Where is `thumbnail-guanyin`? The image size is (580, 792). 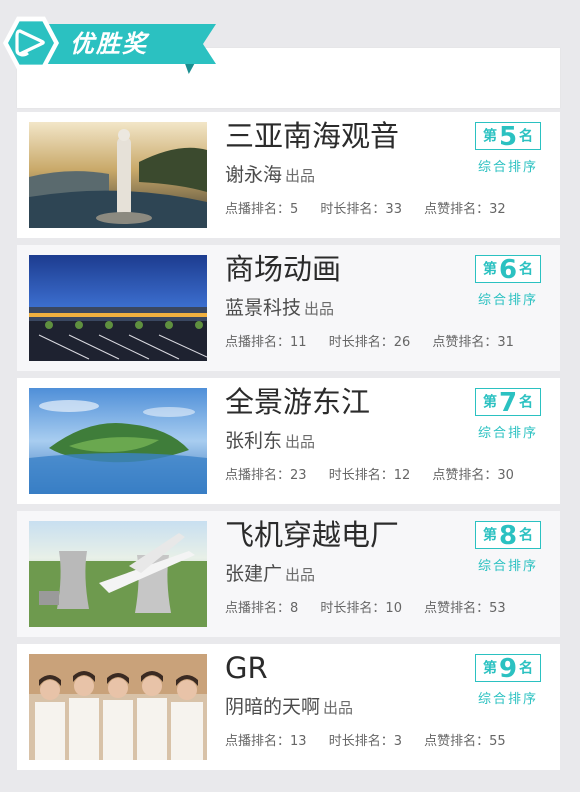 thumbnail-guanyin is located at coordinates (118, 175).